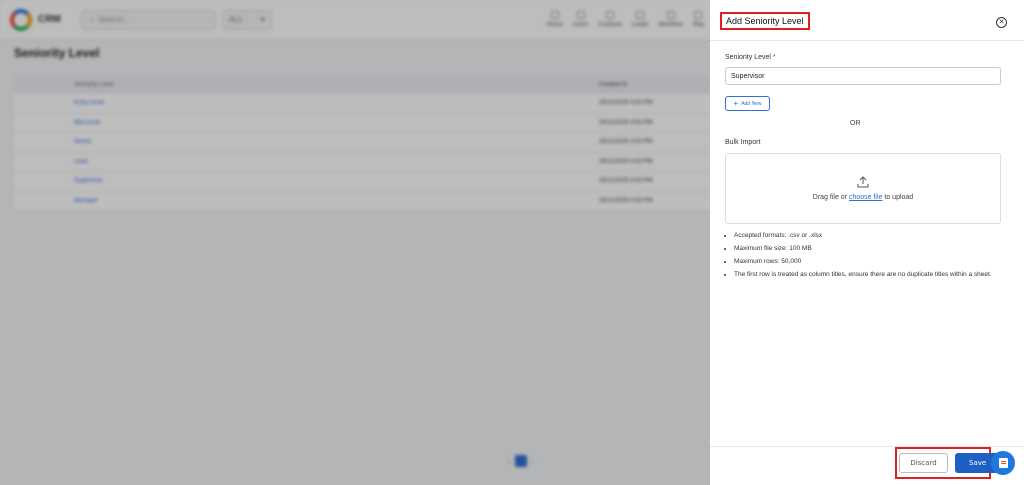 This screenshot has width=1024, height=485. I want to click on choose-file-link: choose file, so click(865, 197).